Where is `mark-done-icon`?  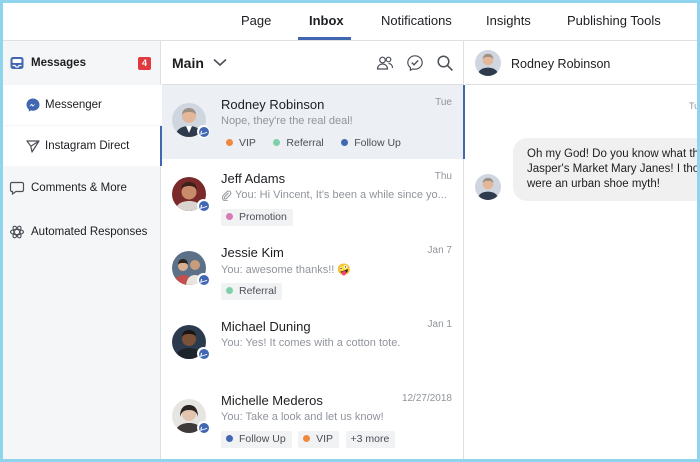 mark-done-icon is located at coordinates (415, 63).